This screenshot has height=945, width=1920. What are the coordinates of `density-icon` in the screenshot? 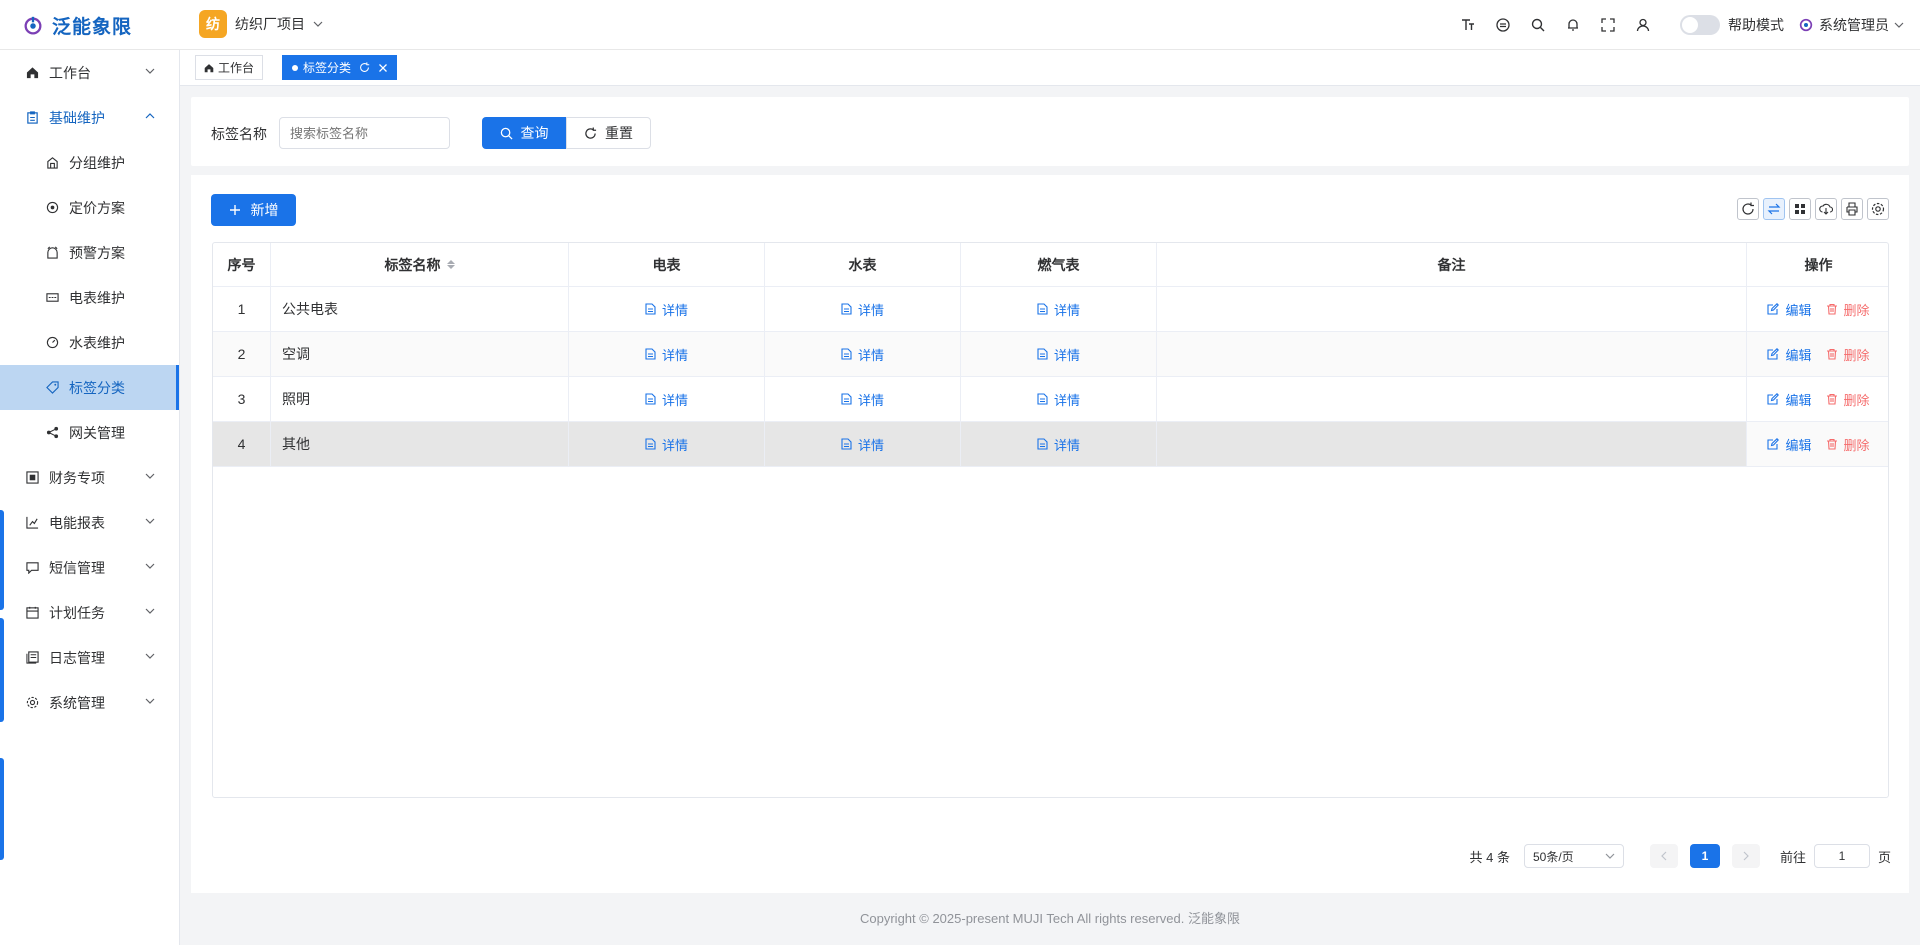 It's located at (1774, 209).